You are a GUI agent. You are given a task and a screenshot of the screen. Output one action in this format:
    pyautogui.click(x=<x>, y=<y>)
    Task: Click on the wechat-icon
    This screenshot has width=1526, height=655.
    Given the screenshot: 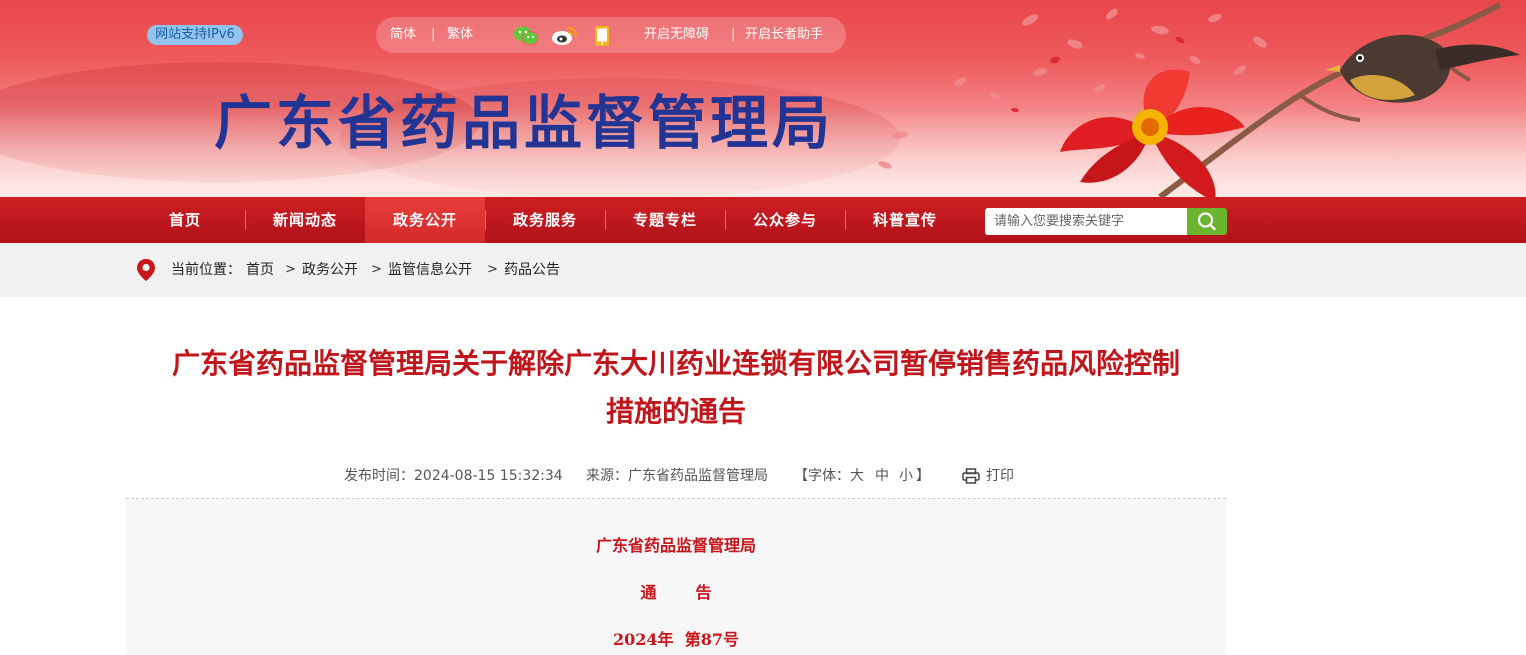 What is the action you would take?
    pyautogui.click(x=526, y=38)
    